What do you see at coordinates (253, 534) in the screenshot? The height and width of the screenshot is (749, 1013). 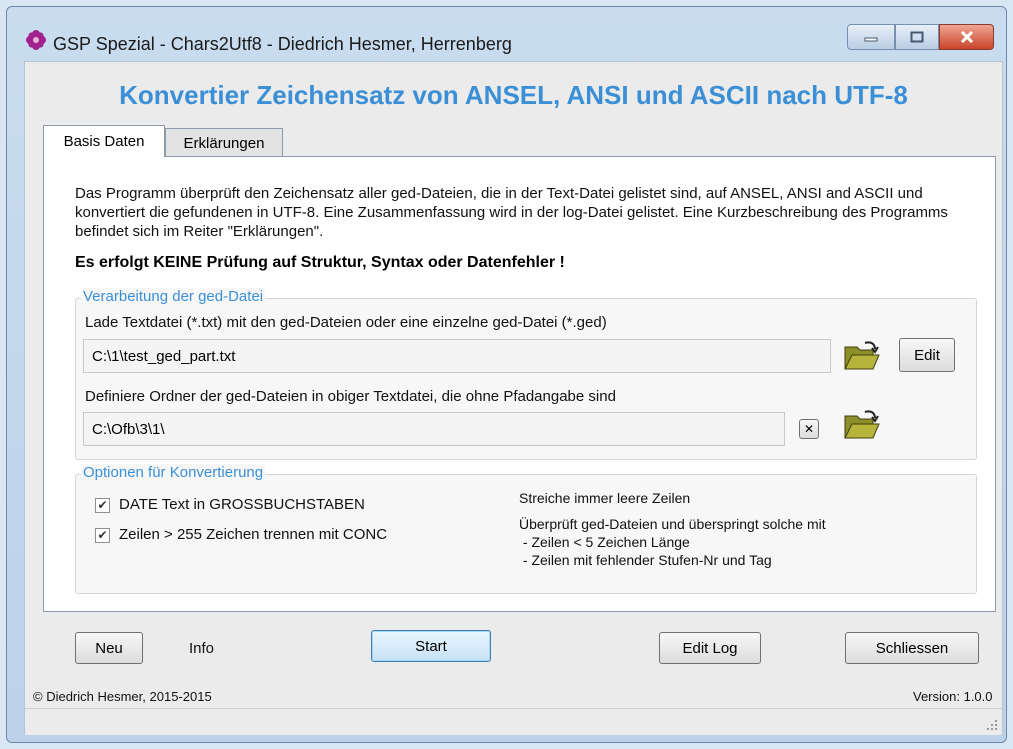 I see `split-lines-label: Zeilen > 255 Zeichen trennen mit CONC` at bounding box center [253, 534].